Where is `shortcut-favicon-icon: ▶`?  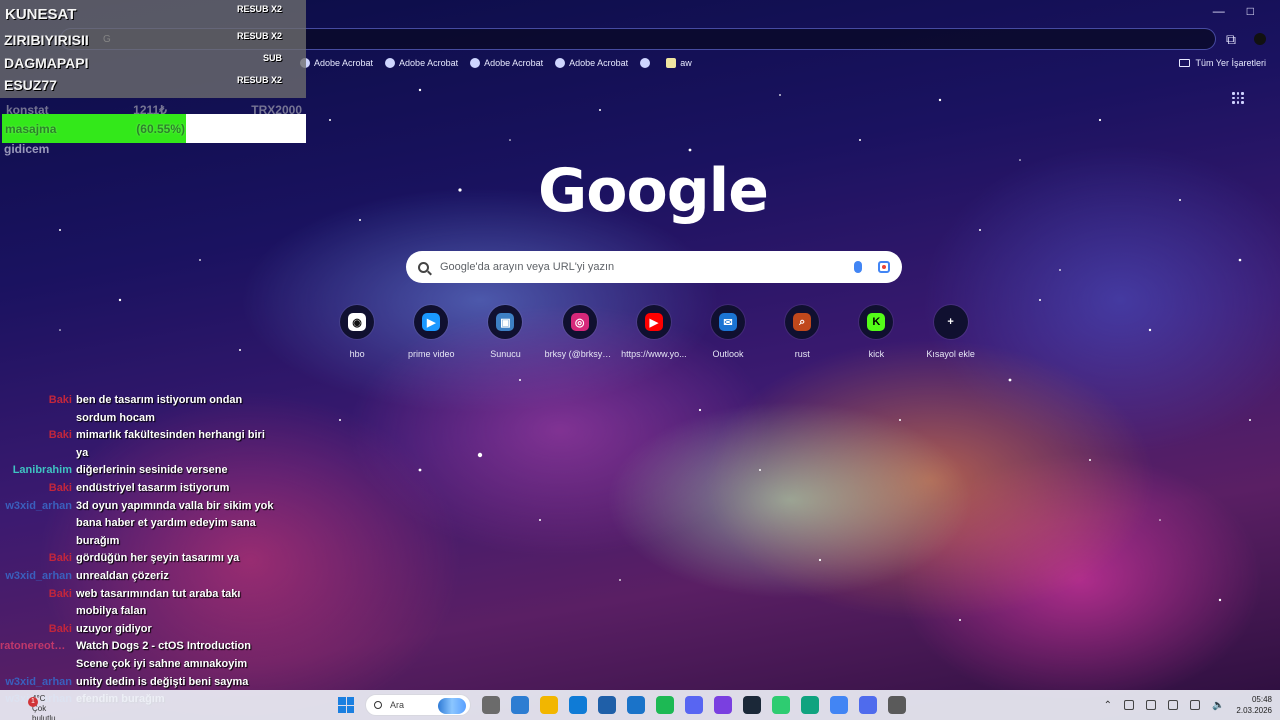 shortcut-favicon-icon: ▶ is located at coordinates (653, 322).